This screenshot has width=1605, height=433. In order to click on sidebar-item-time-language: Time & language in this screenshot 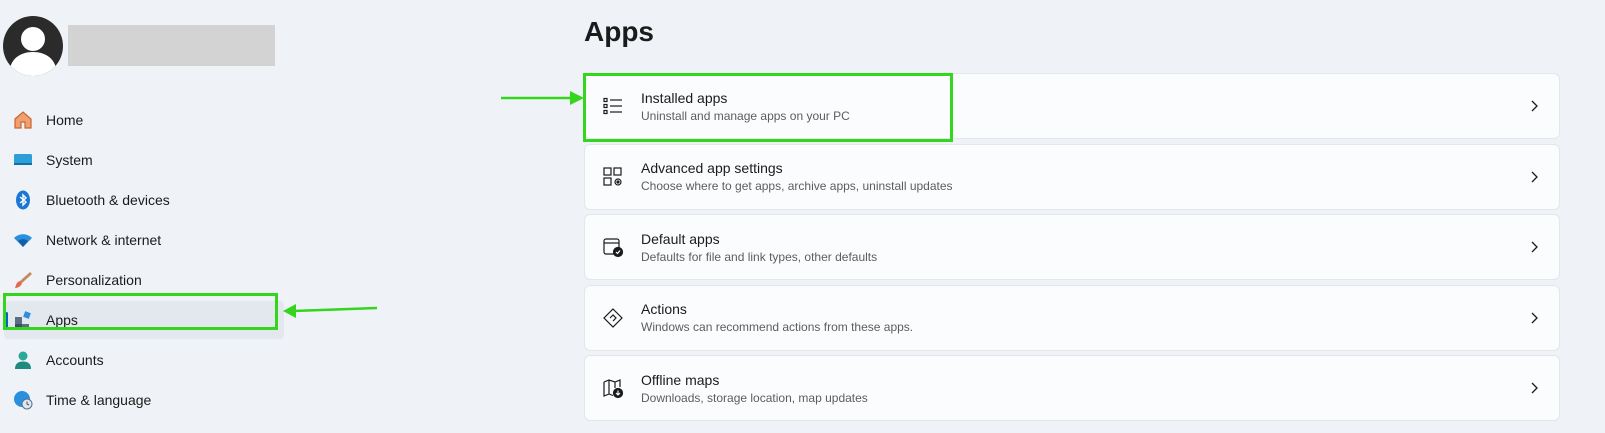, I will do `click(144, 400)`.